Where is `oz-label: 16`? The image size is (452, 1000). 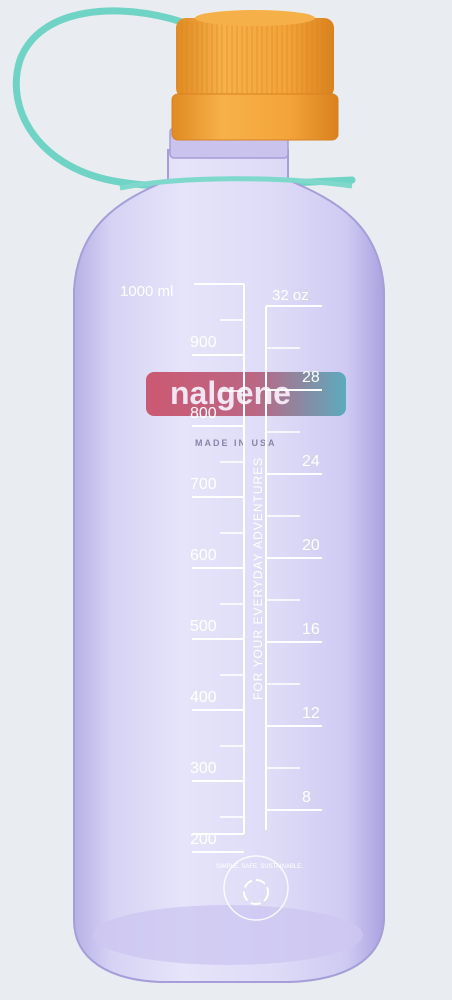 oz-label: 16 is located at coordinates (311, 629).